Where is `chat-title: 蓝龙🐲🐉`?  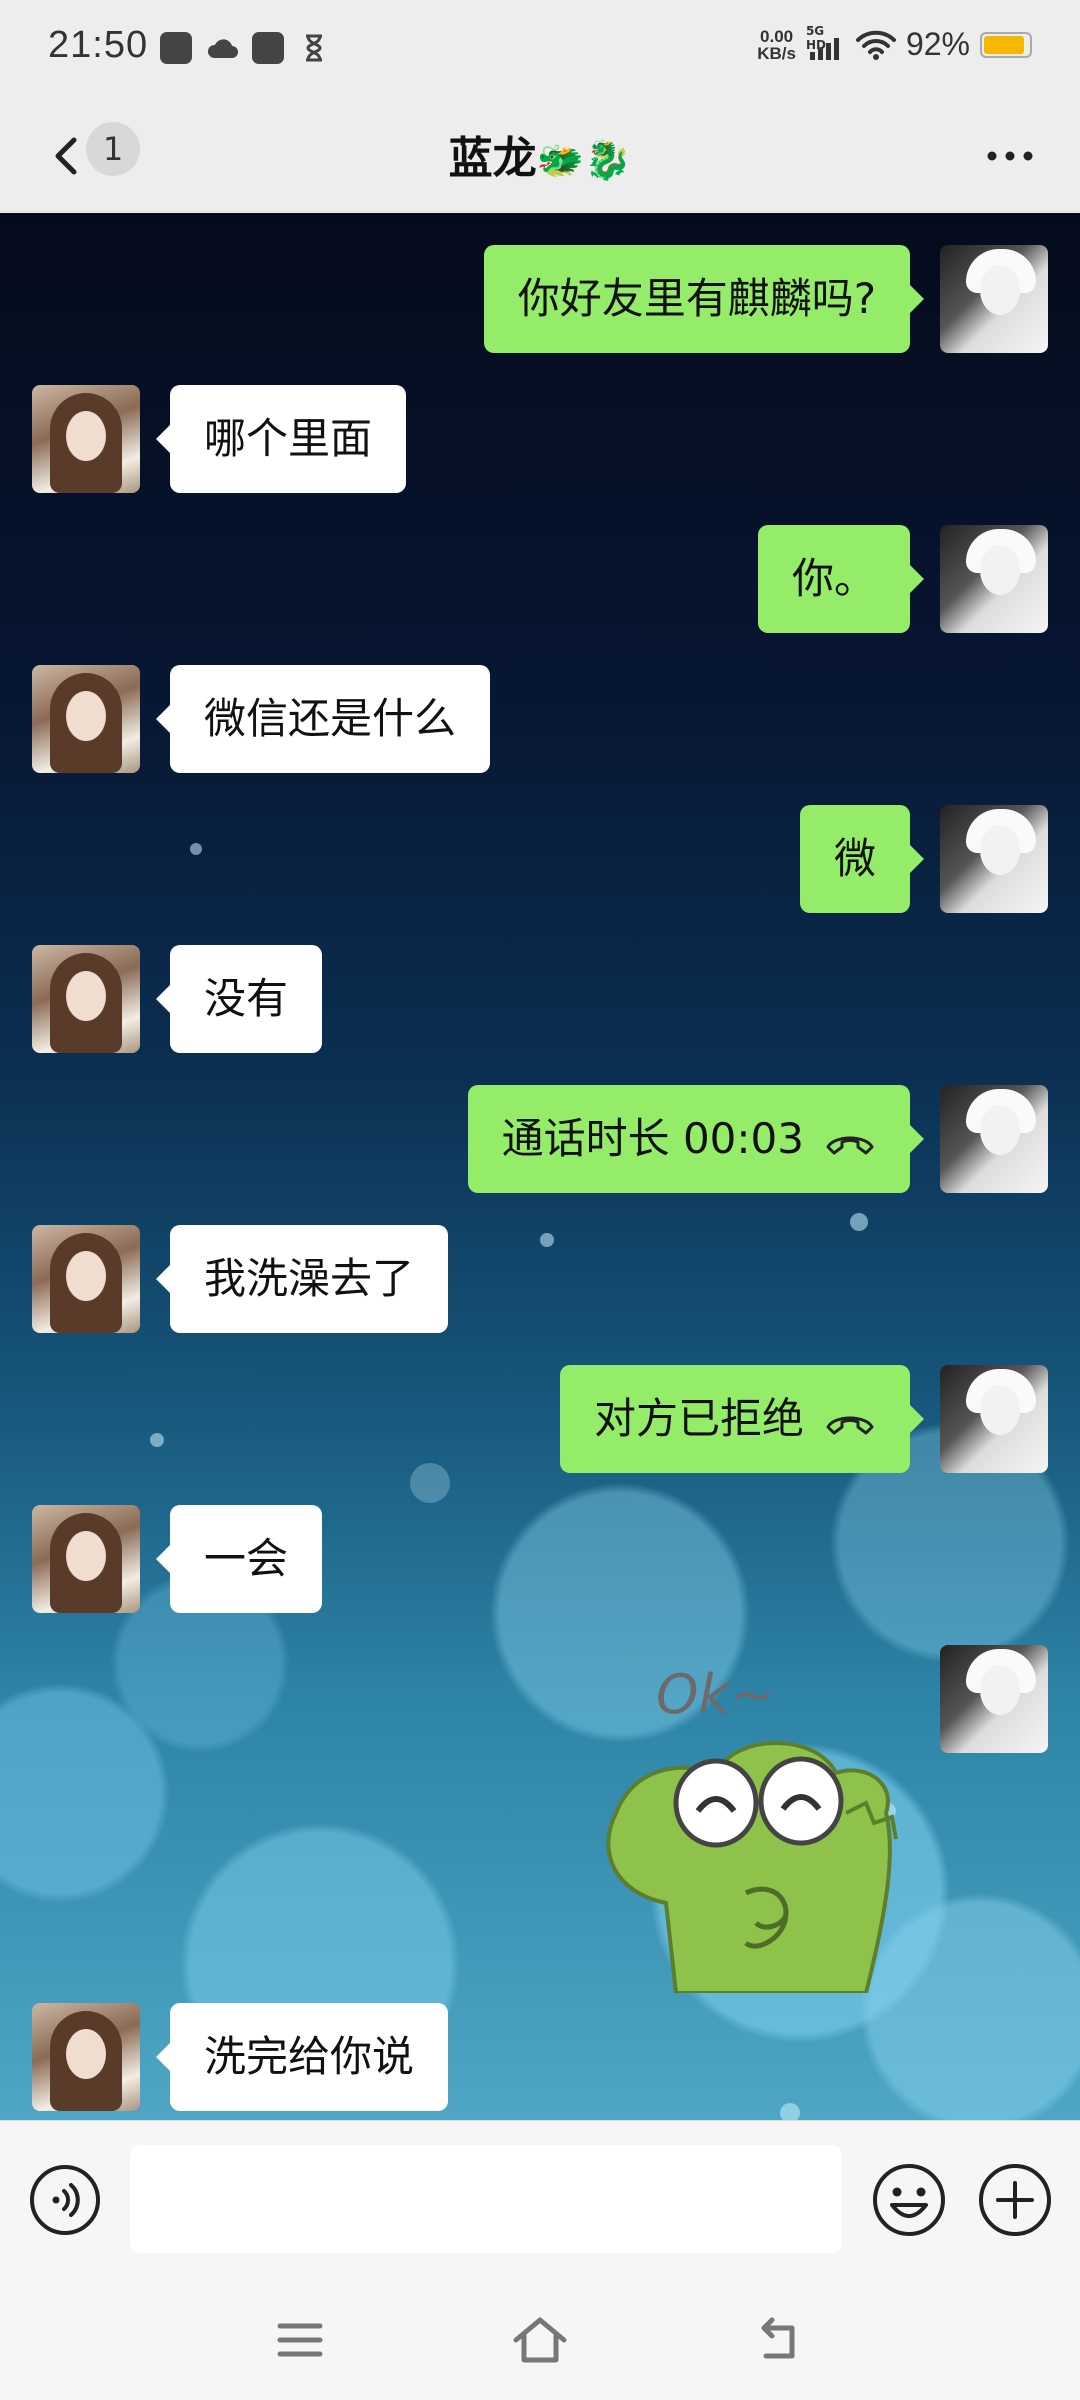 chat-title: 蓝龙🐲🐉 is located at coordinates (540, 154).